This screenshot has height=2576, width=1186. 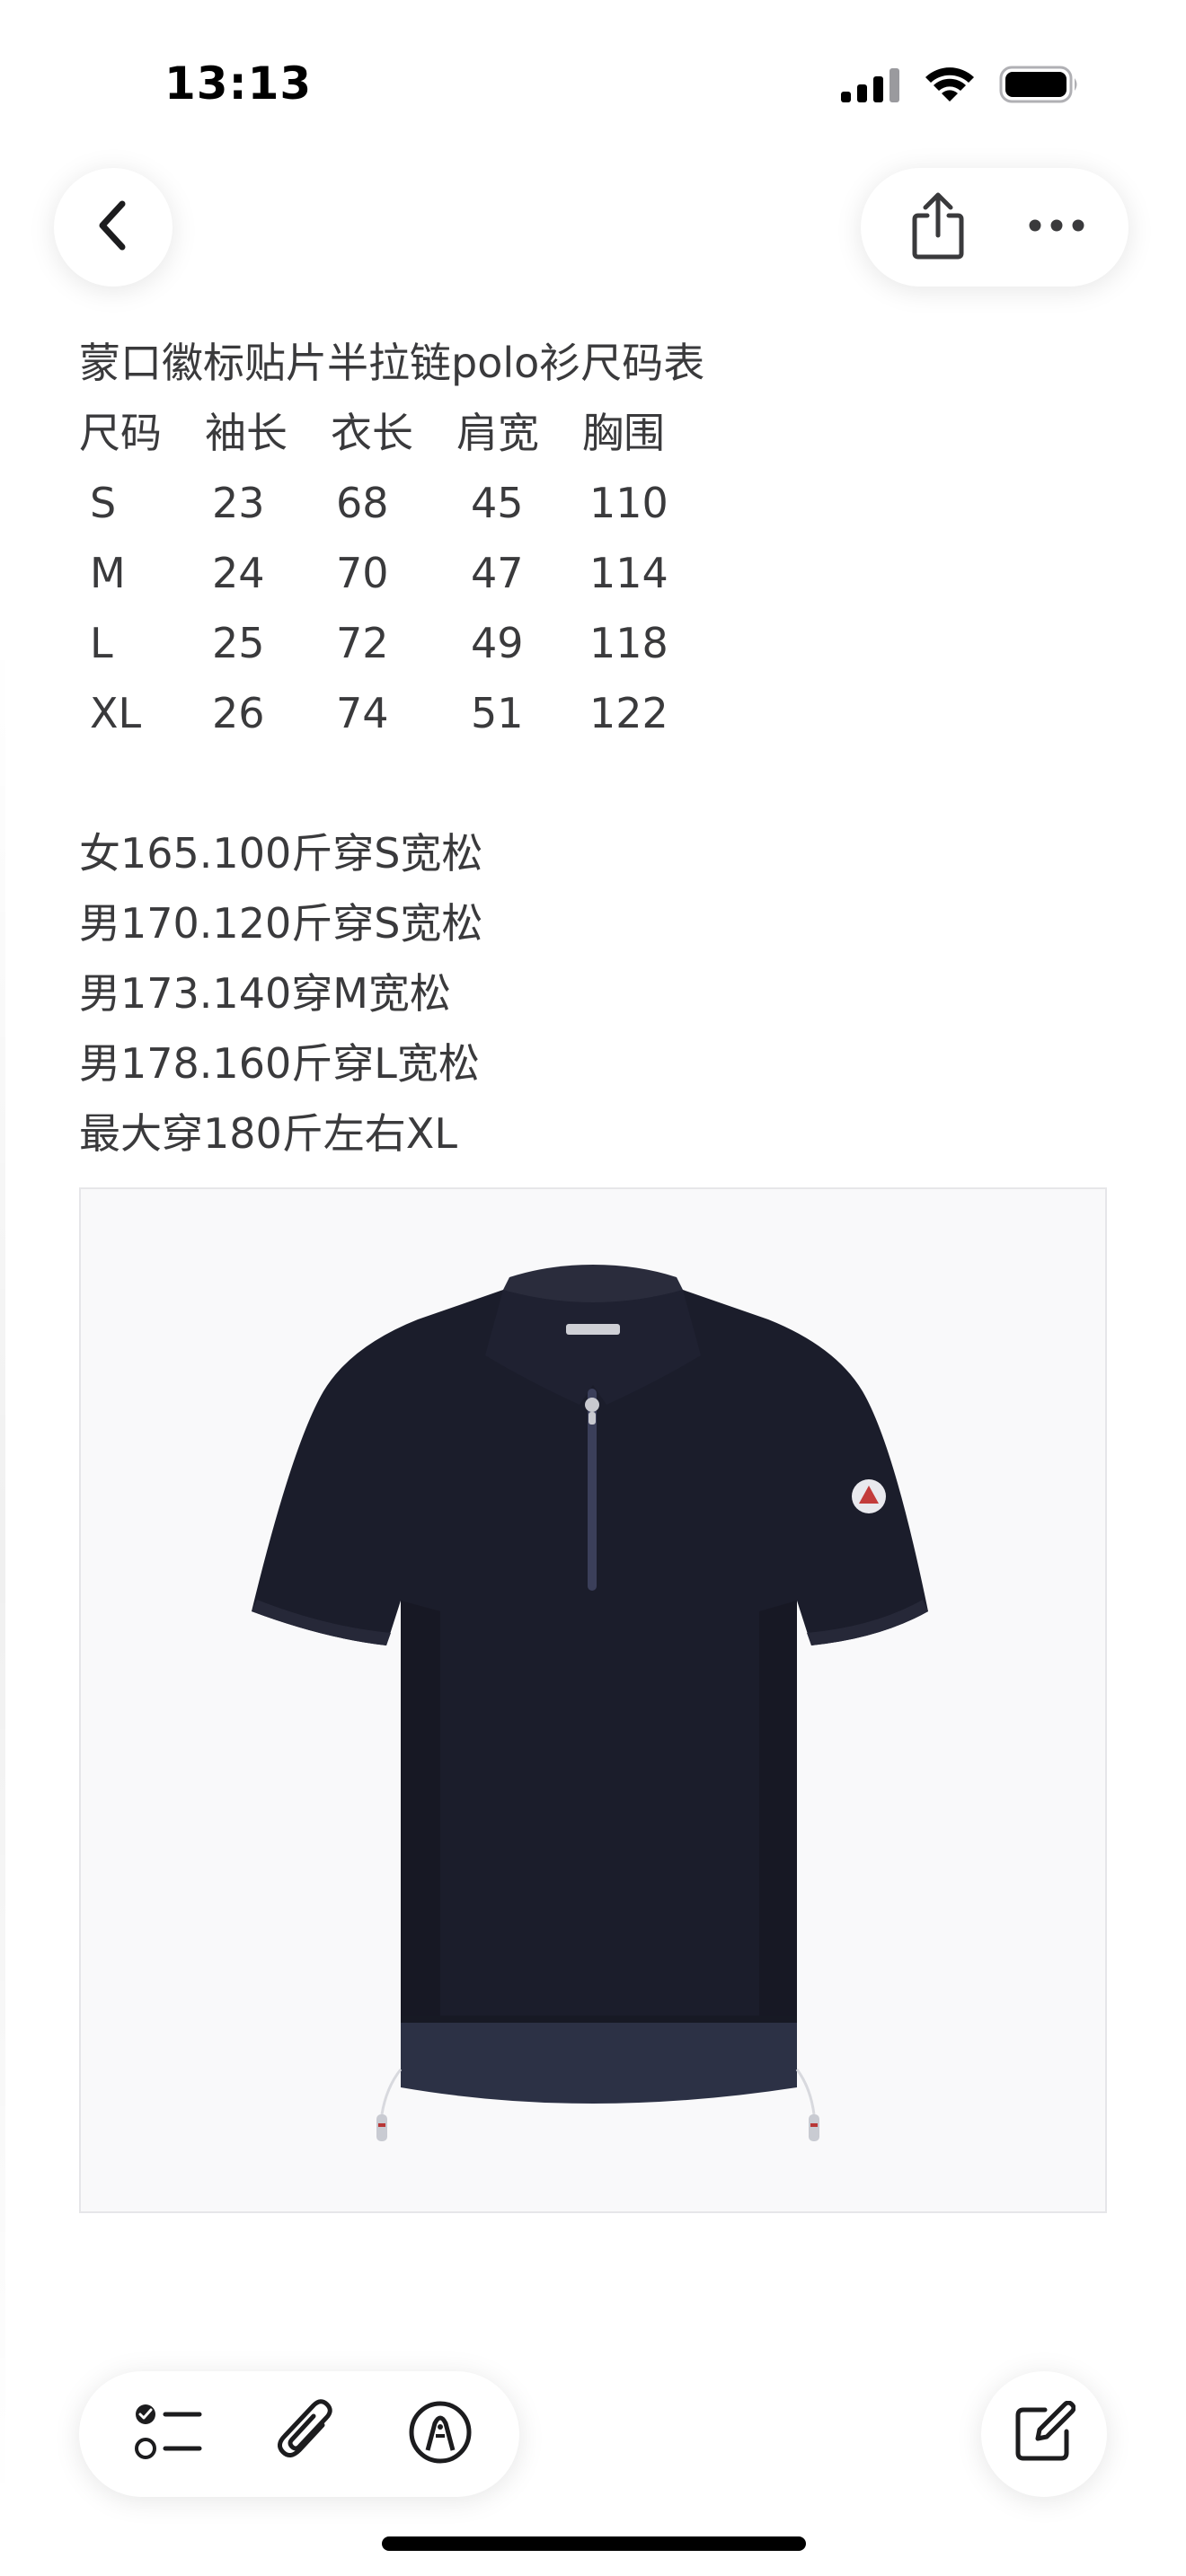 What do you see at coordinates (497, 503) in the screenshot?
I see `cell-shoulder: 45` at bounding box center [497, 503].